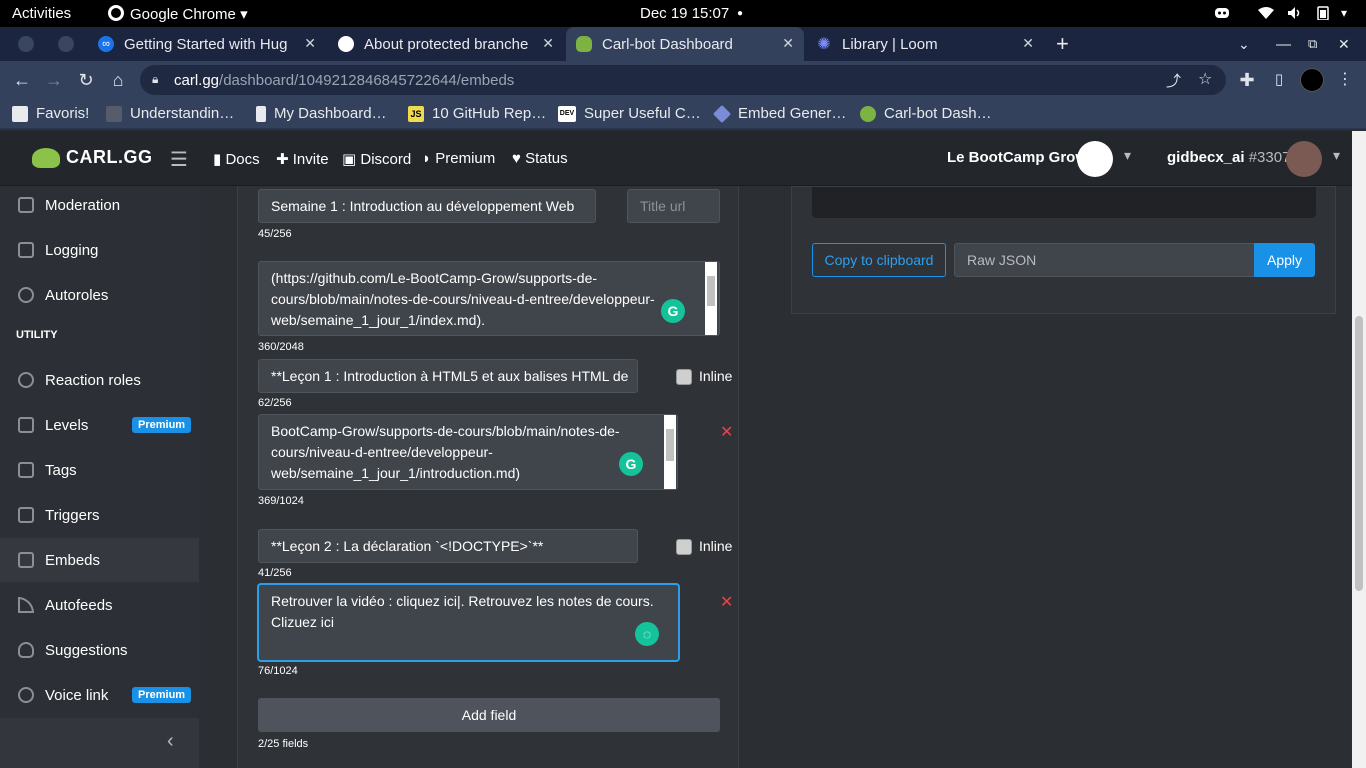 The image size is (1366, 768). What do you see at coordinates (99, 205) in the screenshot?
I see `sidebar-item-moderation: Moderation` at bounding box center [99, 205].